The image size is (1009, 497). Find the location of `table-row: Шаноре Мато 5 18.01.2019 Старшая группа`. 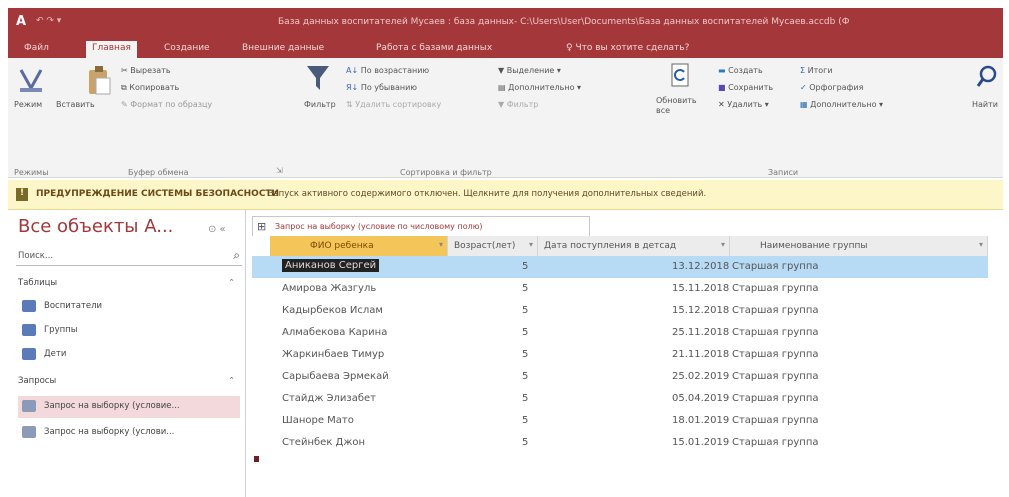

table-row: Шаноре Мато 5 18.01.2019 Старшая группа is located at coordinates (620, 421).